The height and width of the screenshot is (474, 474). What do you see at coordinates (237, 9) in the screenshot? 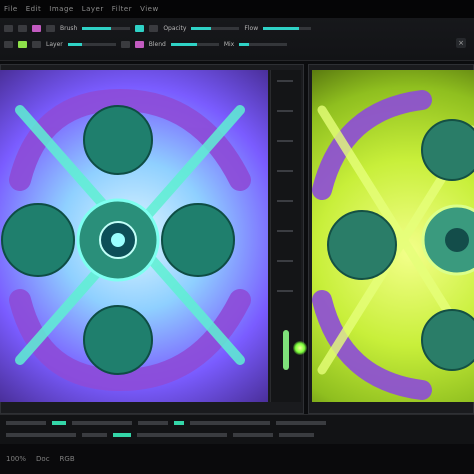
I see `menu-bar: File Edit Image Layer Filter View` at bounding box center [237, 9].